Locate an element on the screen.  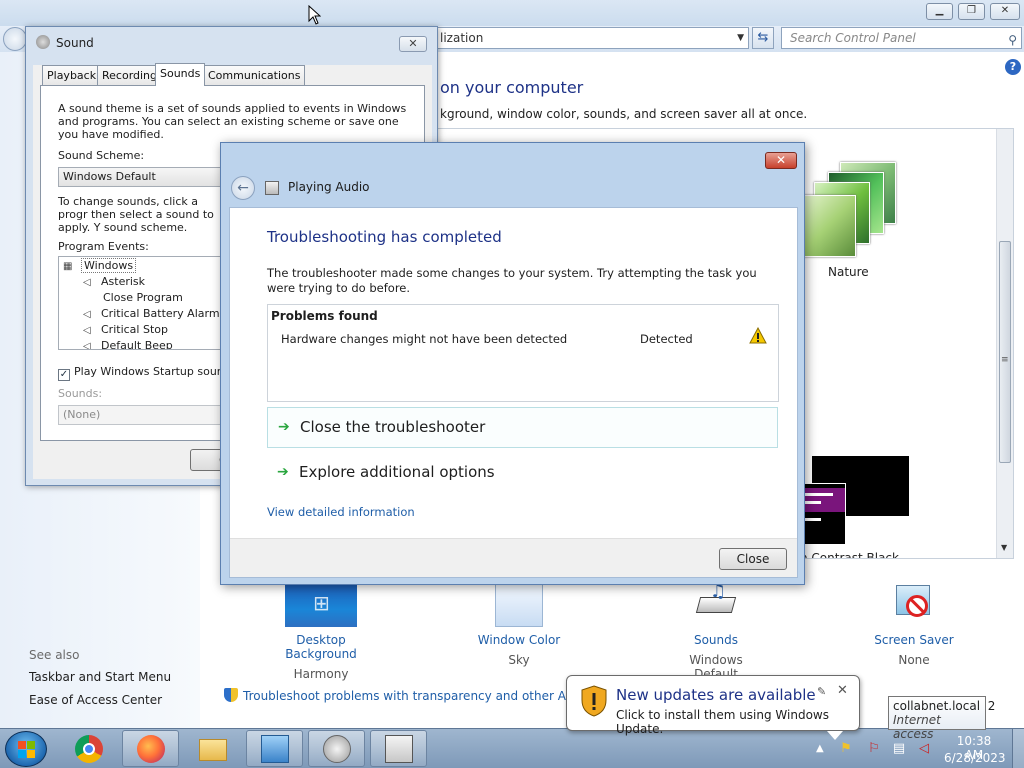
taskbar-sound is located at coordinates (336, 748).